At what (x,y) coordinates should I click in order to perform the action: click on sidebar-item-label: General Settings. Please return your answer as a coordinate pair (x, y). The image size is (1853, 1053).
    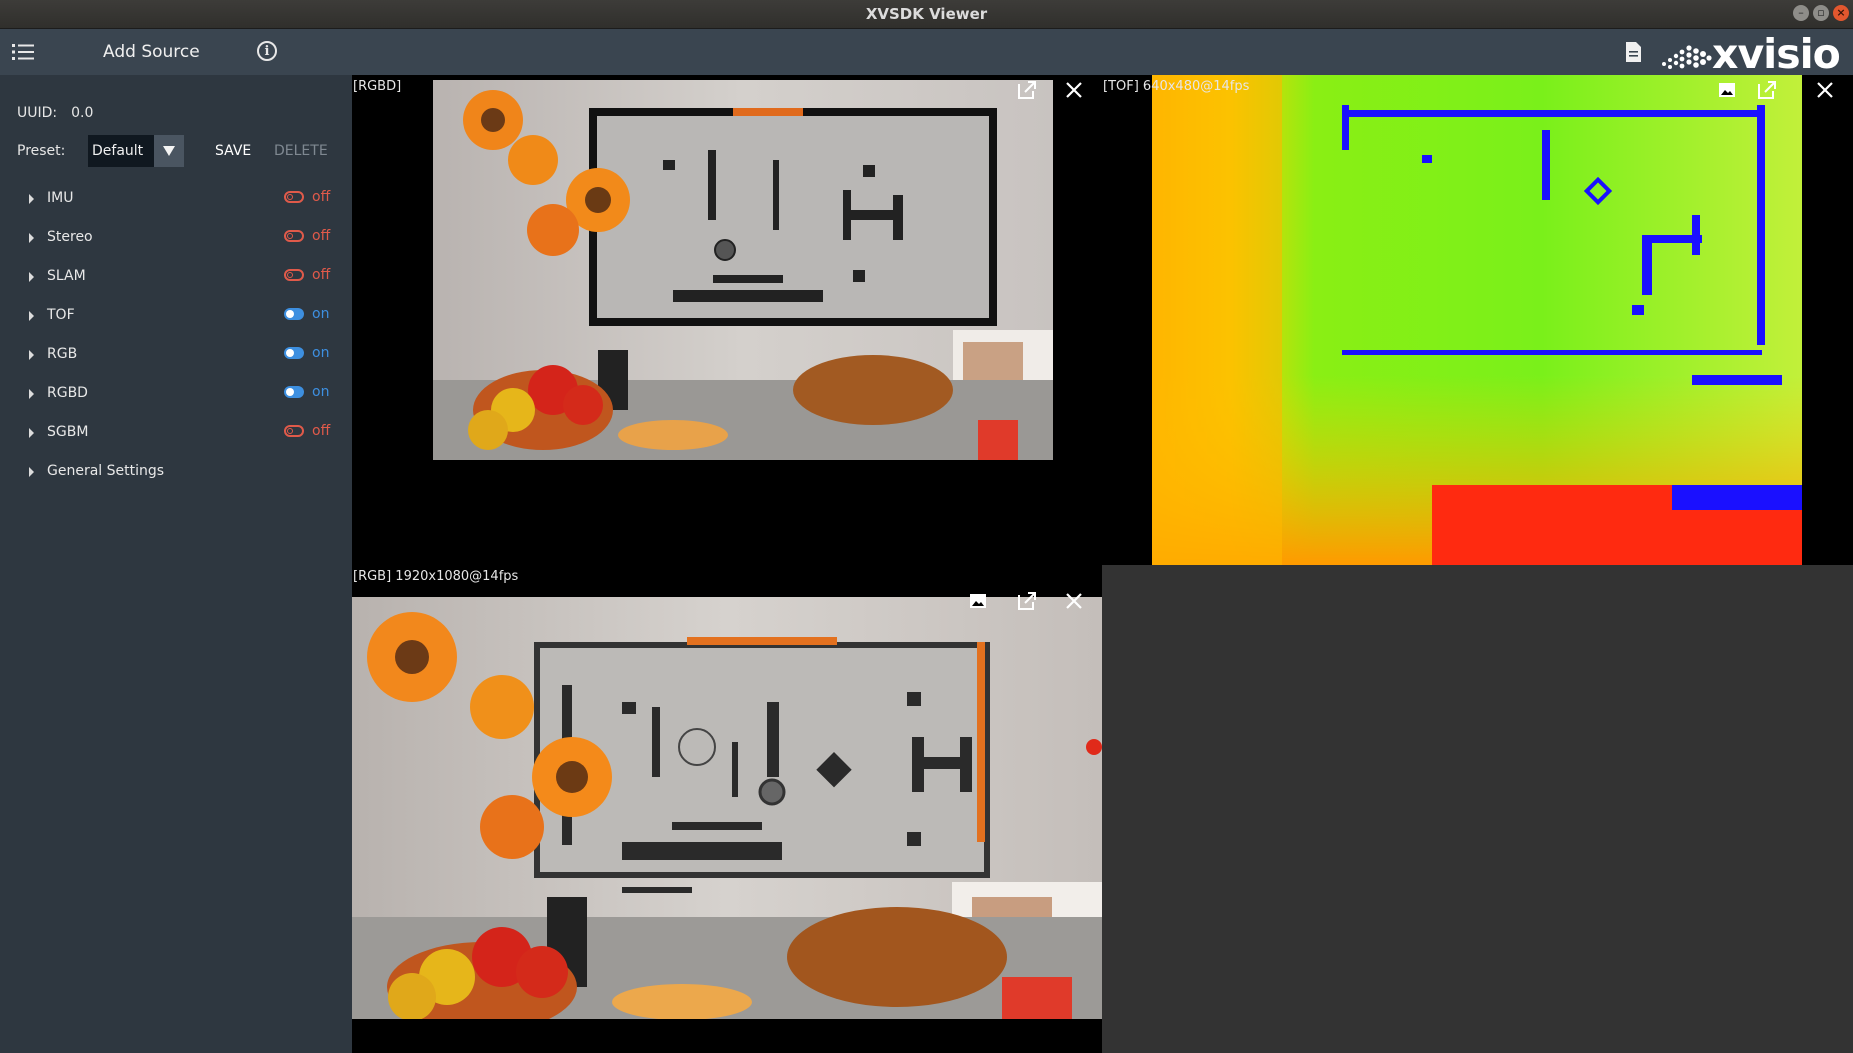
    Looking at the image, I should click on (106, 471).